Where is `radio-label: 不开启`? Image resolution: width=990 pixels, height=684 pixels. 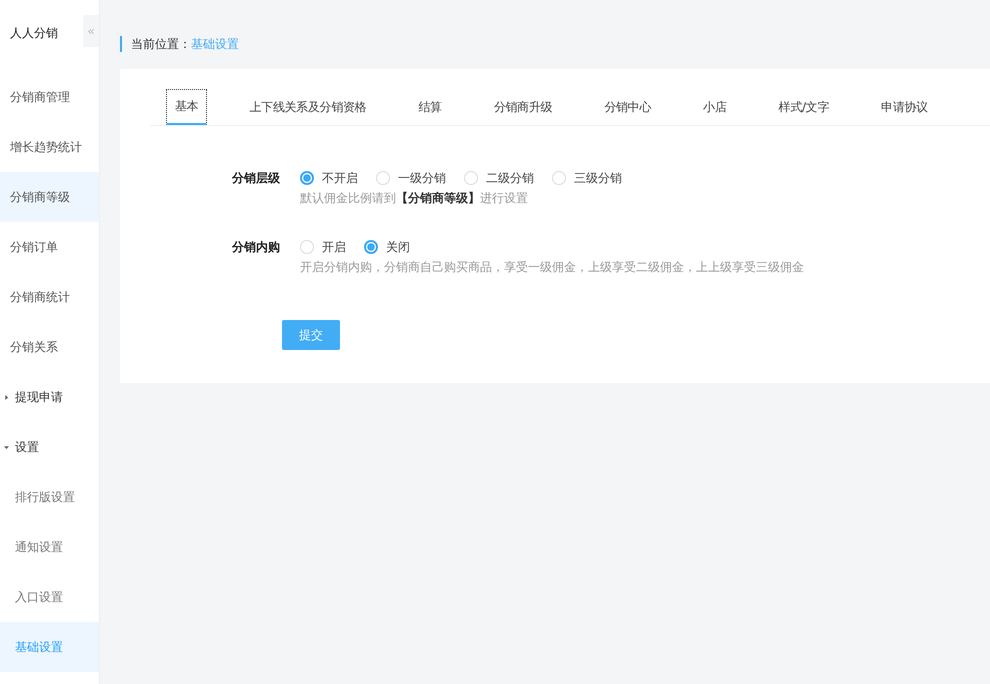 radio-label: 不开启 is located at coordinates (340, 178).